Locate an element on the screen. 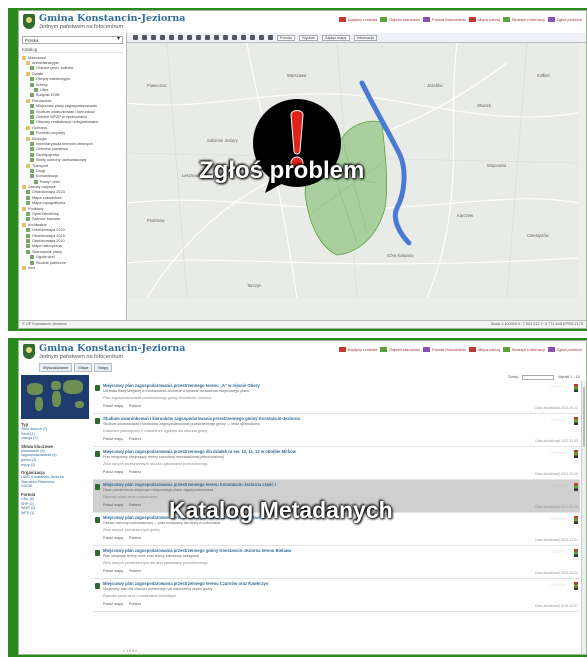 Image resolution: width=587 pixels, height=657 pixels. catalog-nav-tab: Wyszukiwanie is located at coordinates (56, 367).